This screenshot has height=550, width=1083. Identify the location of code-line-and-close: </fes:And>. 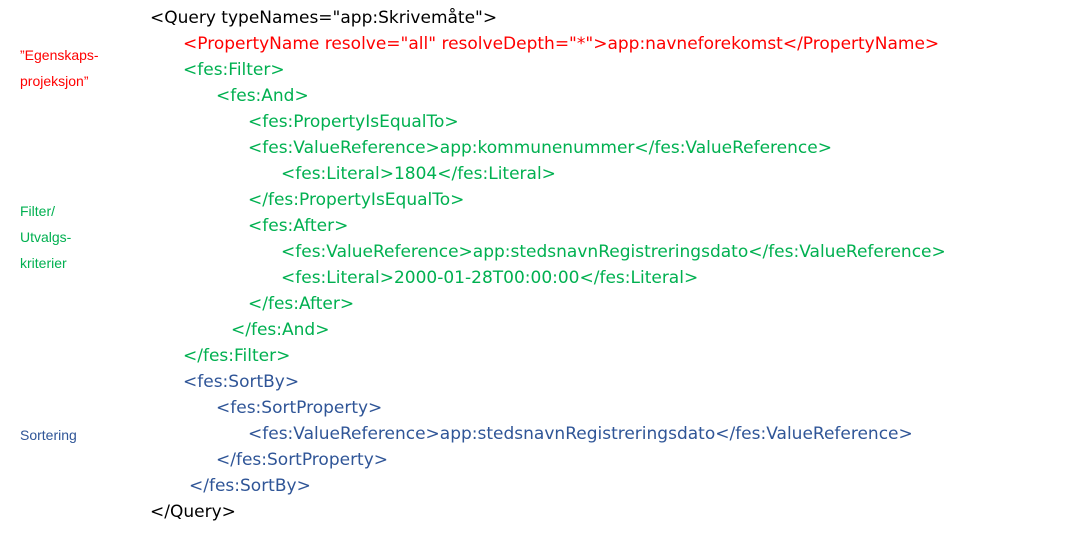
(280, 330).